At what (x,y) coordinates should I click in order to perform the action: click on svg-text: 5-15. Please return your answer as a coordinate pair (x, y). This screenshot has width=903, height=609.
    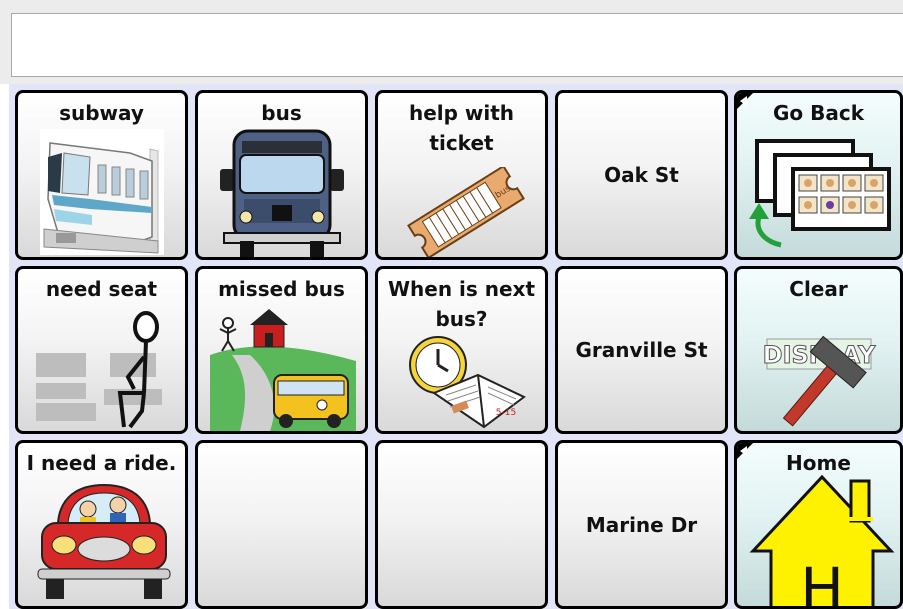
    Looking at the image, I should click on (506, 413).